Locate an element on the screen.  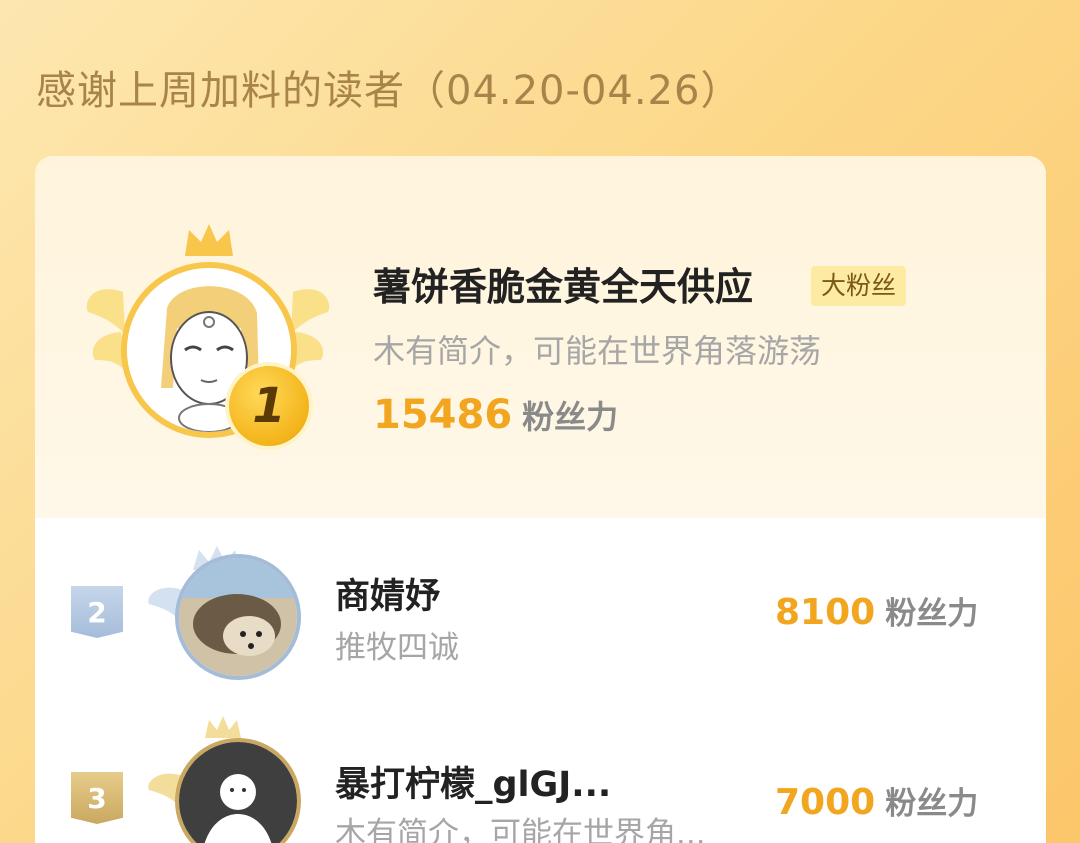
default-user-avatar-icon is located at coordinates (238, 792).